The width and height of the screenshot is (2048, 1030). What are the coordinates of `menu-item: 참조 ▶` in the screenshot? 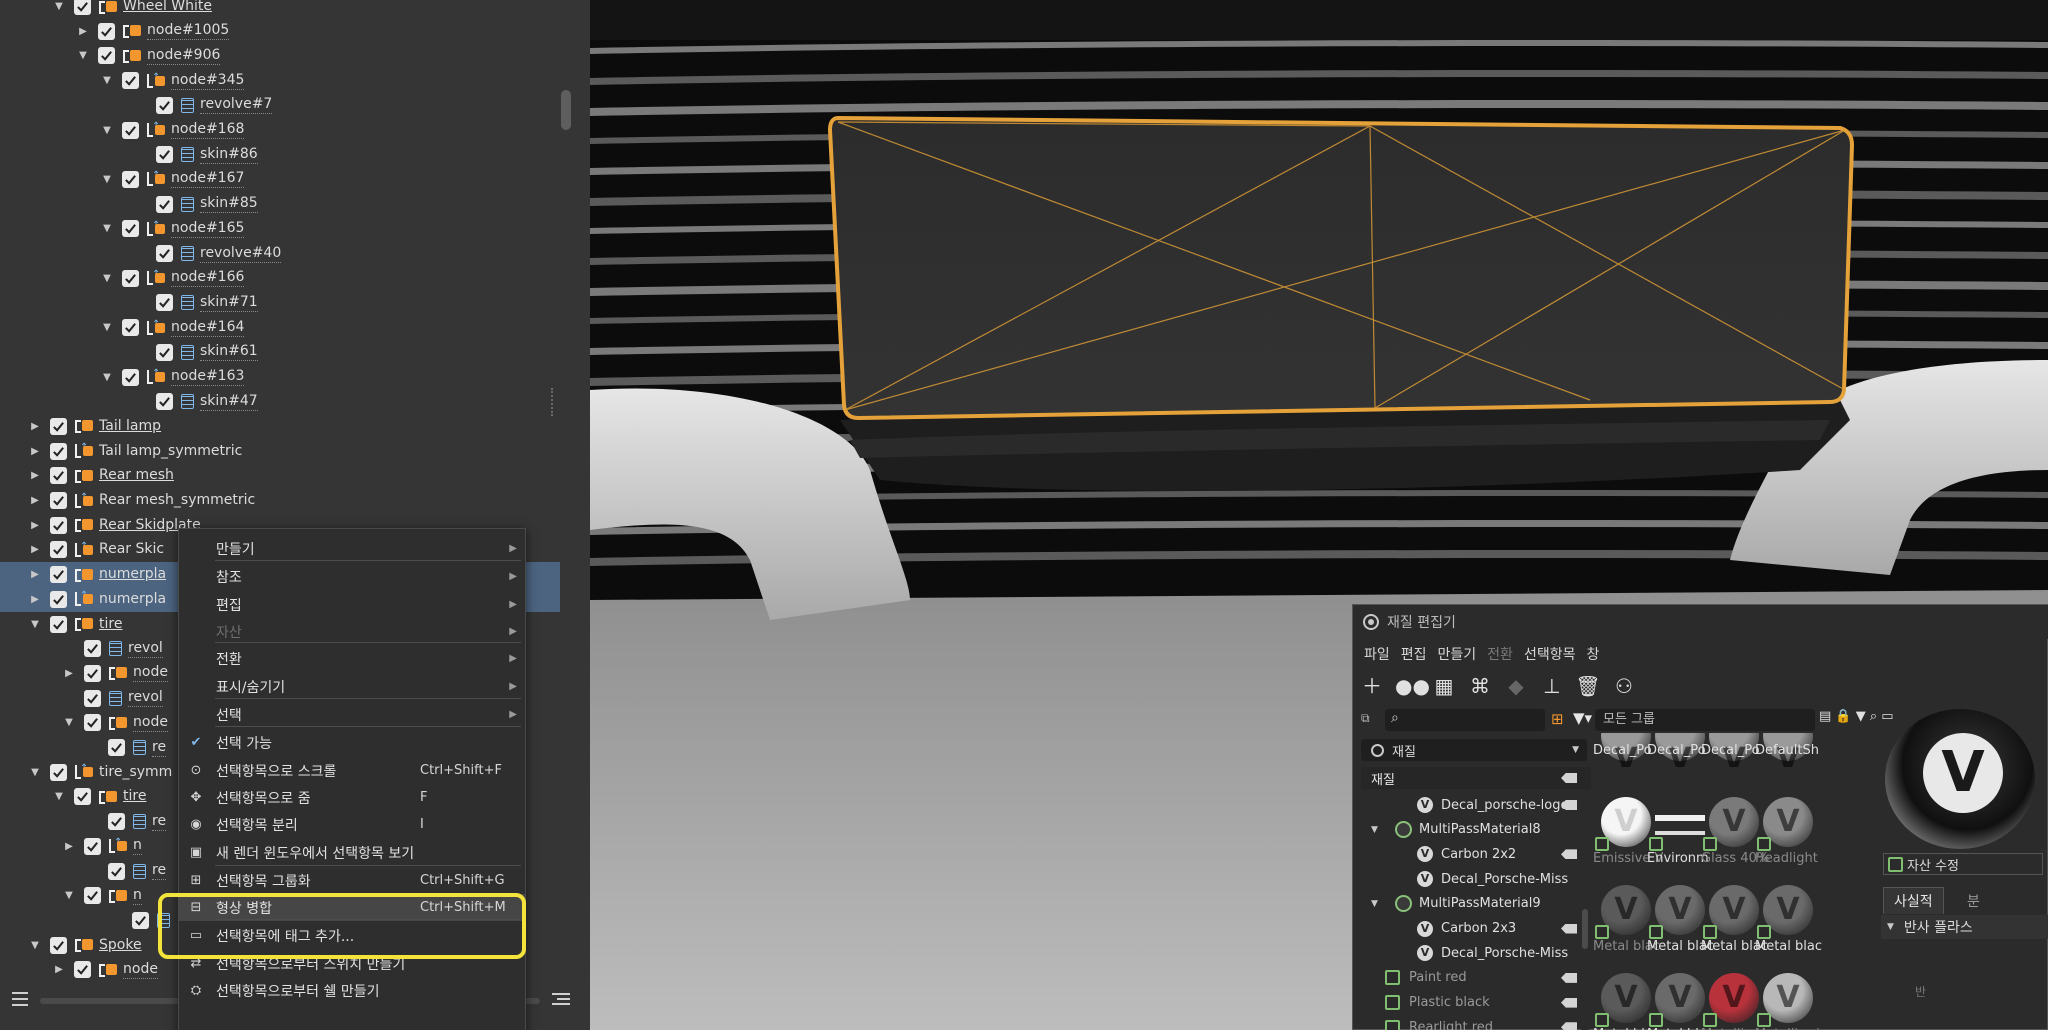 It's located at (352, 576).